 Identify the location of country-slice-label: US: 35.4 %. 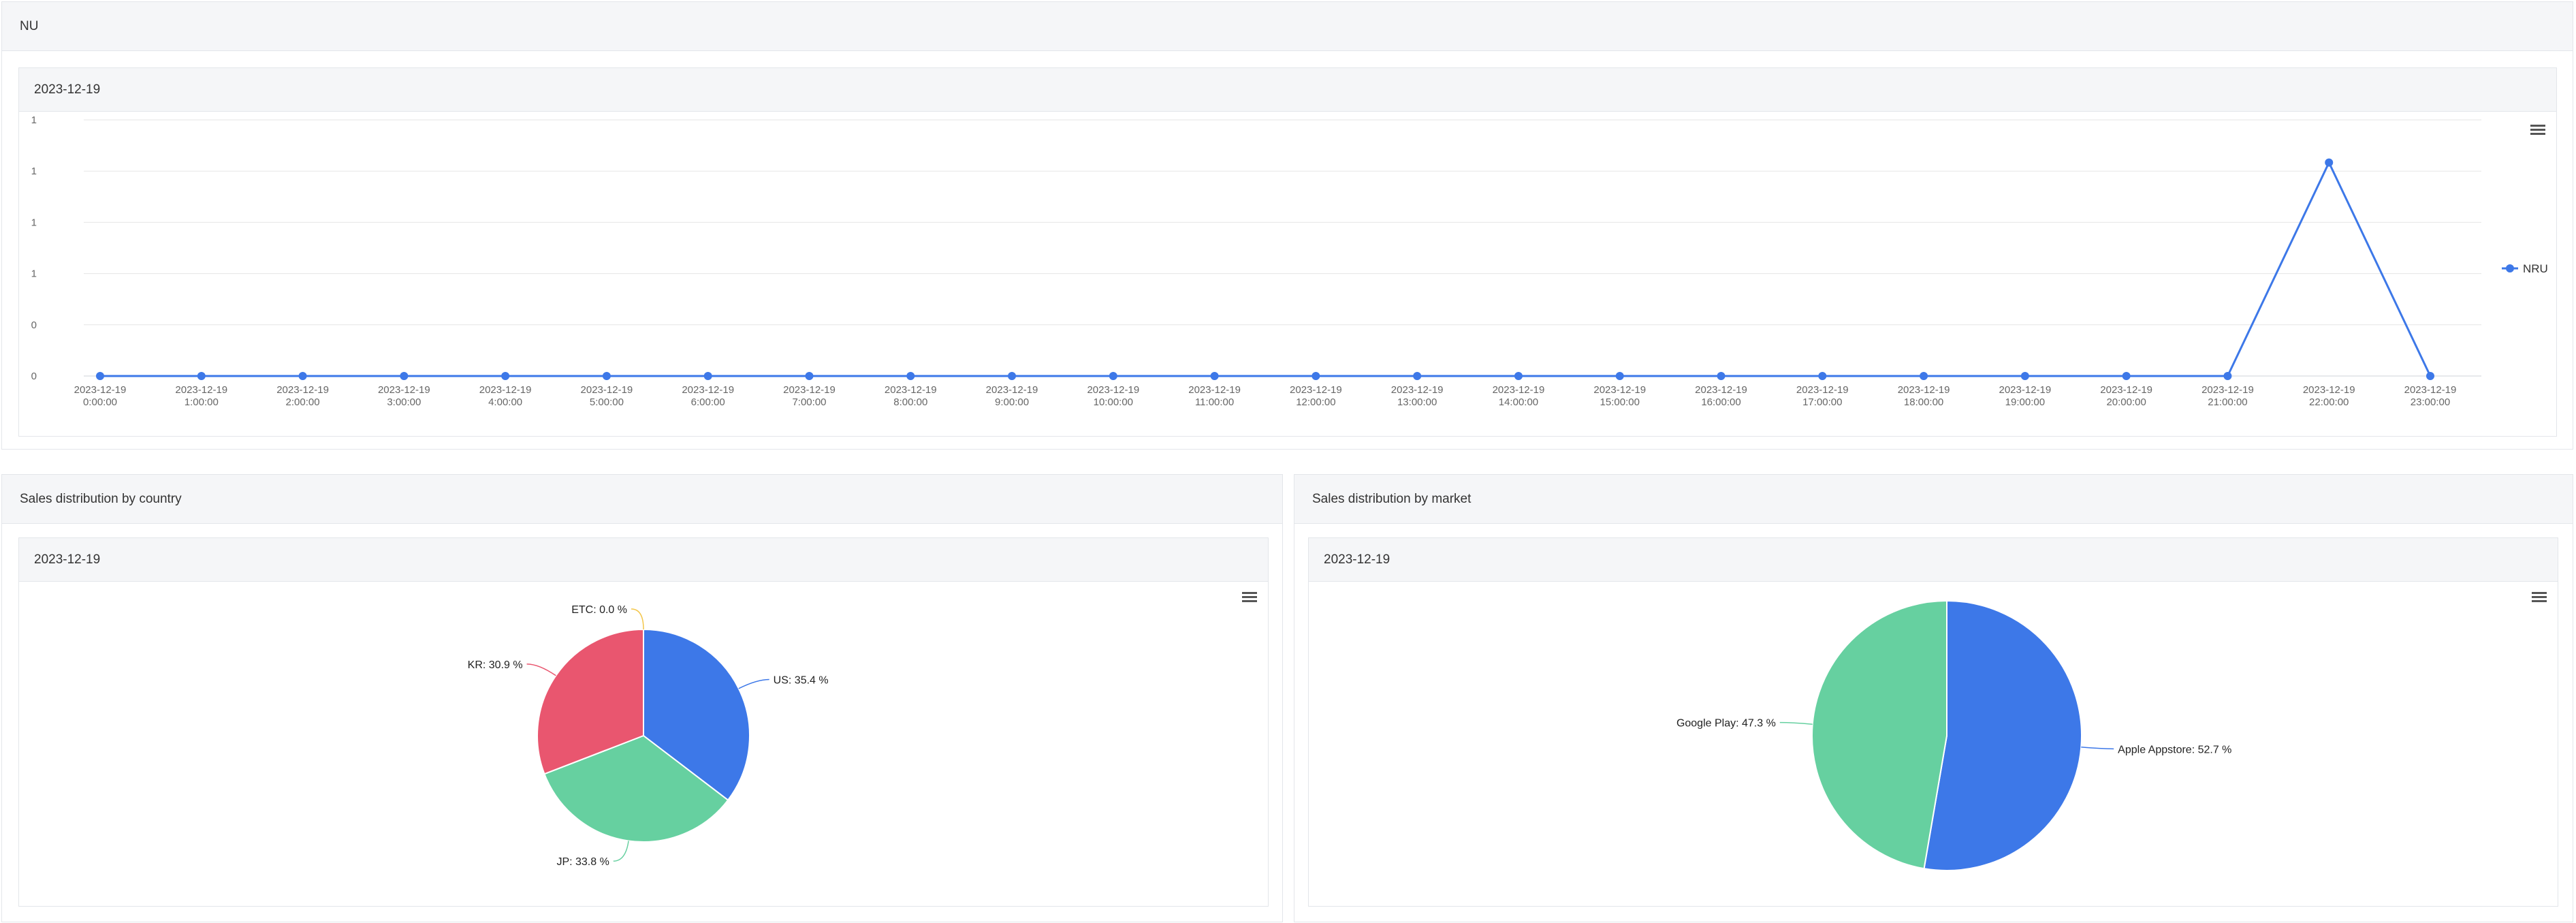
(801, 680).